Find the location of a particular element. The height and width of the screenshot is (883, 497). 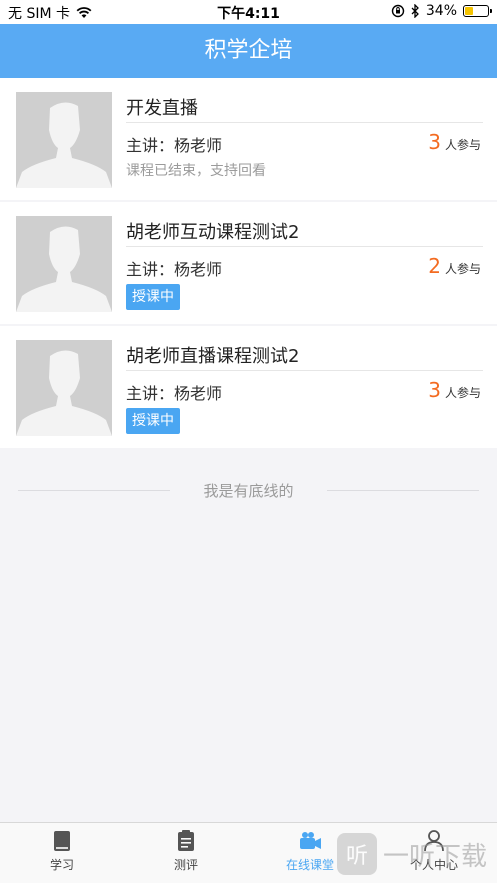

course-title: 胡老师互动课程测试2 is located at coordinates (213, 232).